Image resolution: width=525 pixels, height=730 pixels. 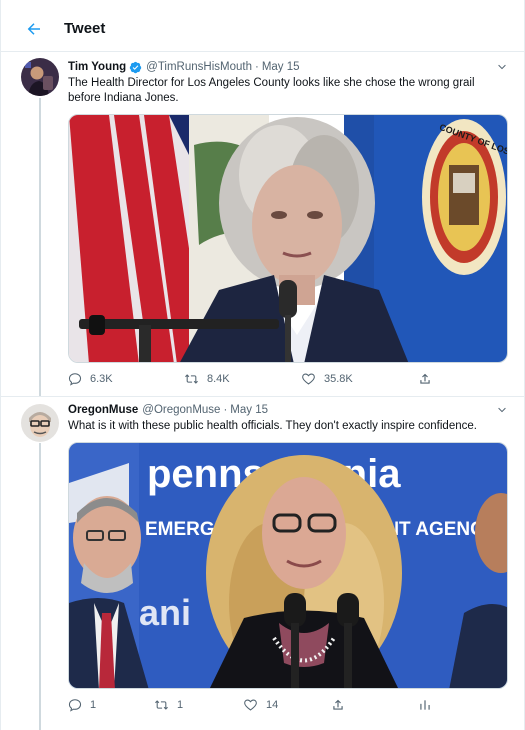 I want to click on verified-badge-icon, so click(x=135, y=67).